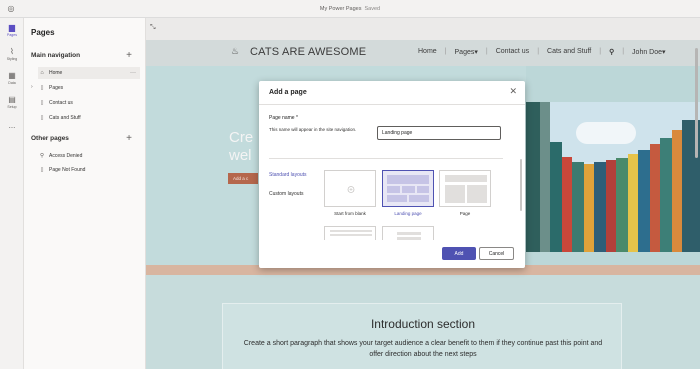  I want to click on page-icon: ▆, so click(12, 27).